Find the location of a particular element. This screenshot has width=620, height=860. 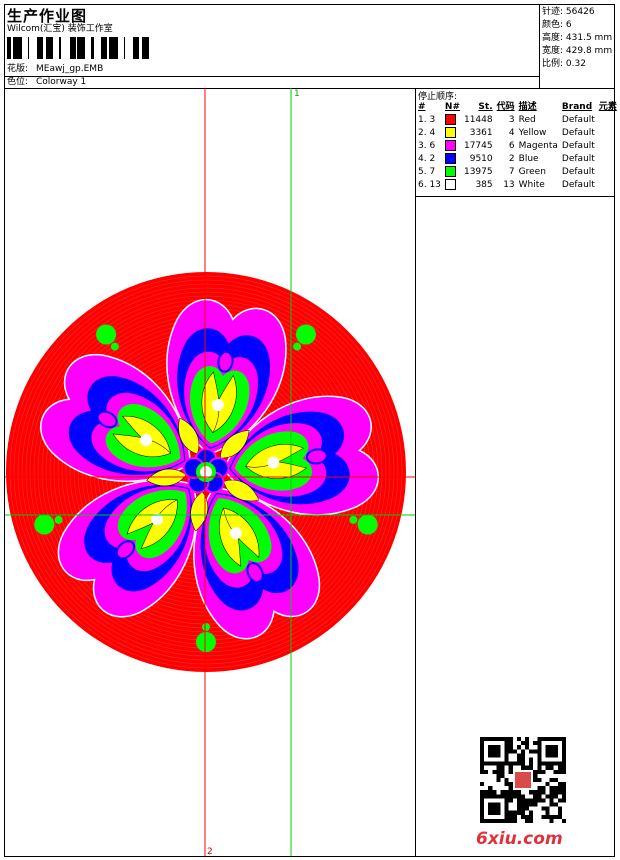

color-description: White is located at coordinates (531, 185).